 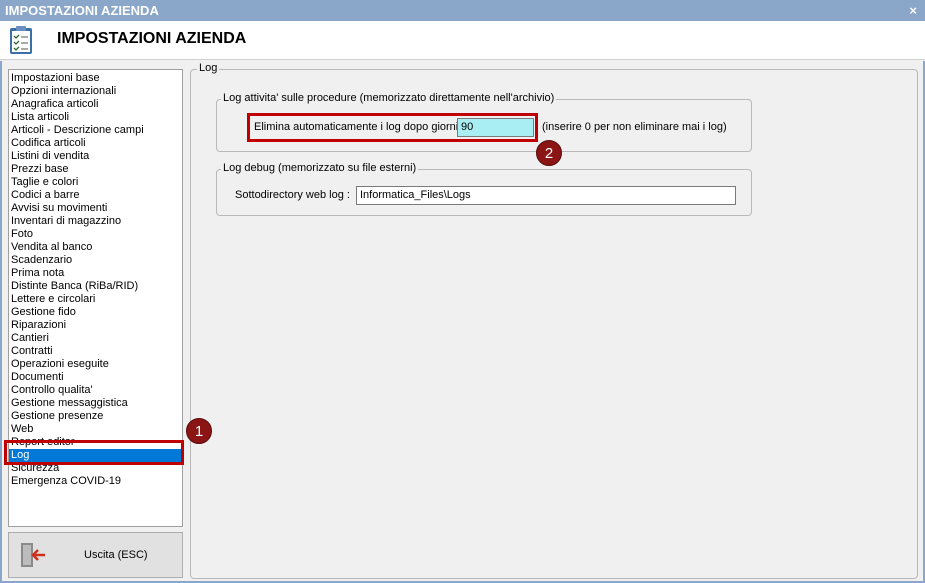 I want to click on sidebar-item: Operazioni eseguite, so click(x=95, y=364).